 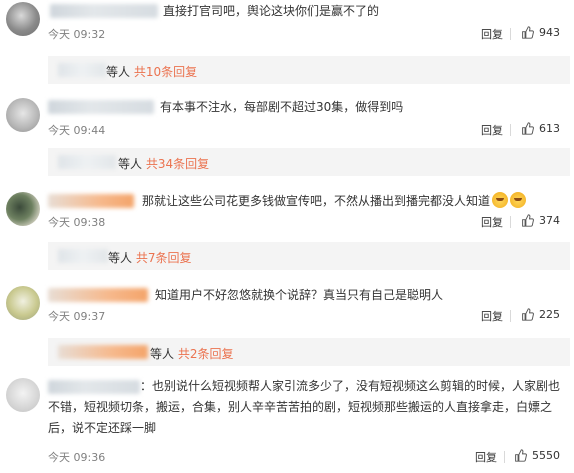 What do you see at coordinates (309, 352) in the screenshot?
I see `reply-thread: 等人 共2条回复` at bounding box center [309, 352].